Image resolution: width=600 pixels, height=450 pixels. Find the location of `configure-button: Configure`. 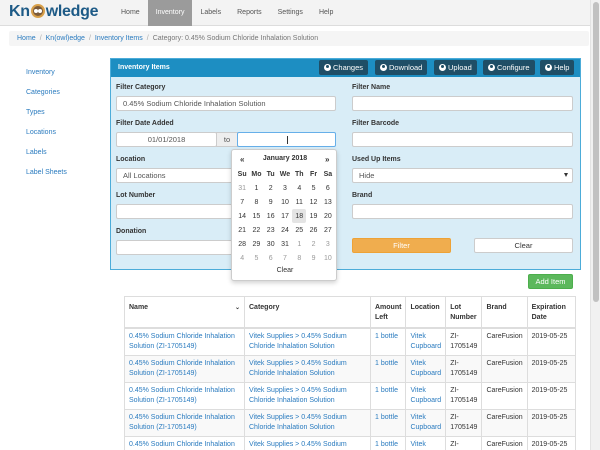

configure-button: Configure is located at coordinates (509, 67).